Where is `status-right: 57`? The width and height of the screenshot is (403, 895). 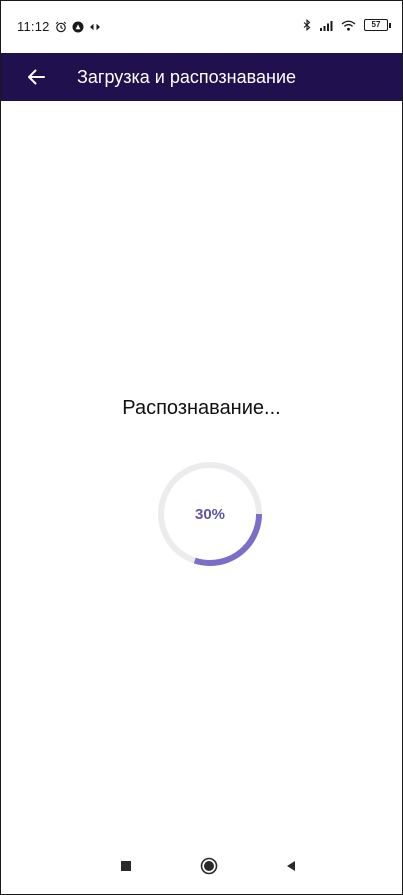
status-right: 57 is located at coordinates (347, 25).